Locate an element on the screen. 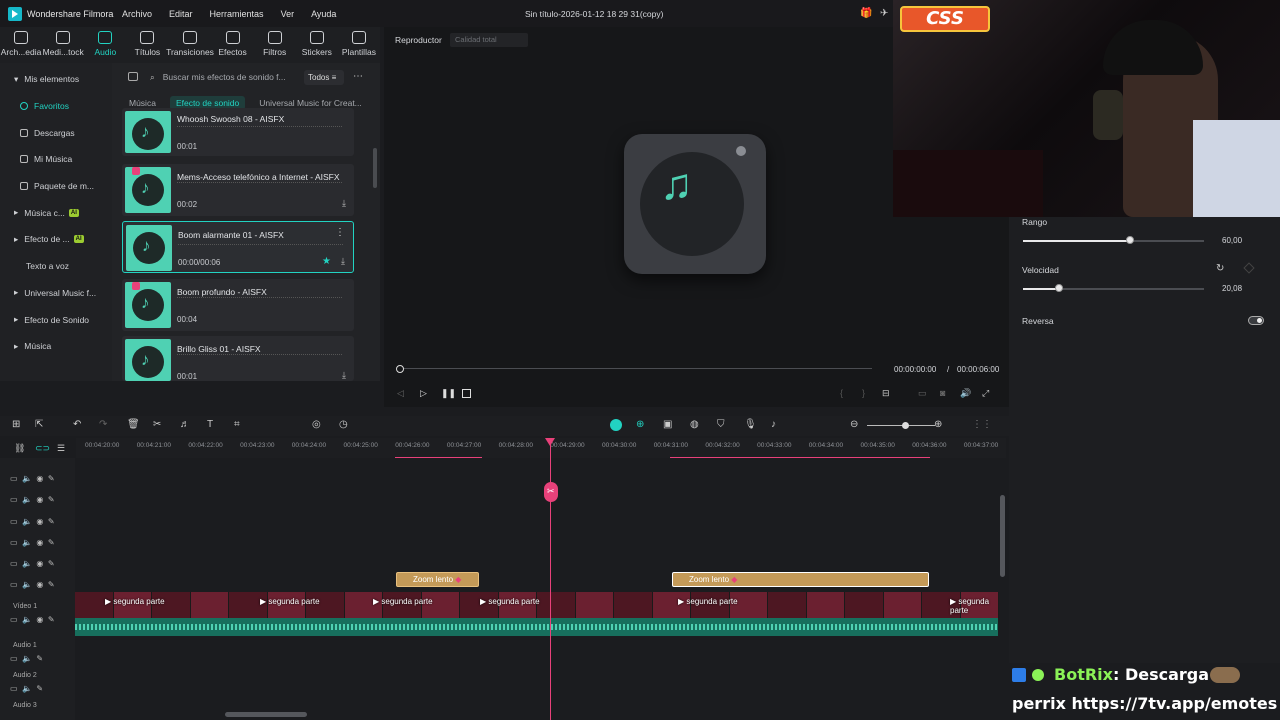  magnet-icon: ⊕ is located at coordinates (640, 424).